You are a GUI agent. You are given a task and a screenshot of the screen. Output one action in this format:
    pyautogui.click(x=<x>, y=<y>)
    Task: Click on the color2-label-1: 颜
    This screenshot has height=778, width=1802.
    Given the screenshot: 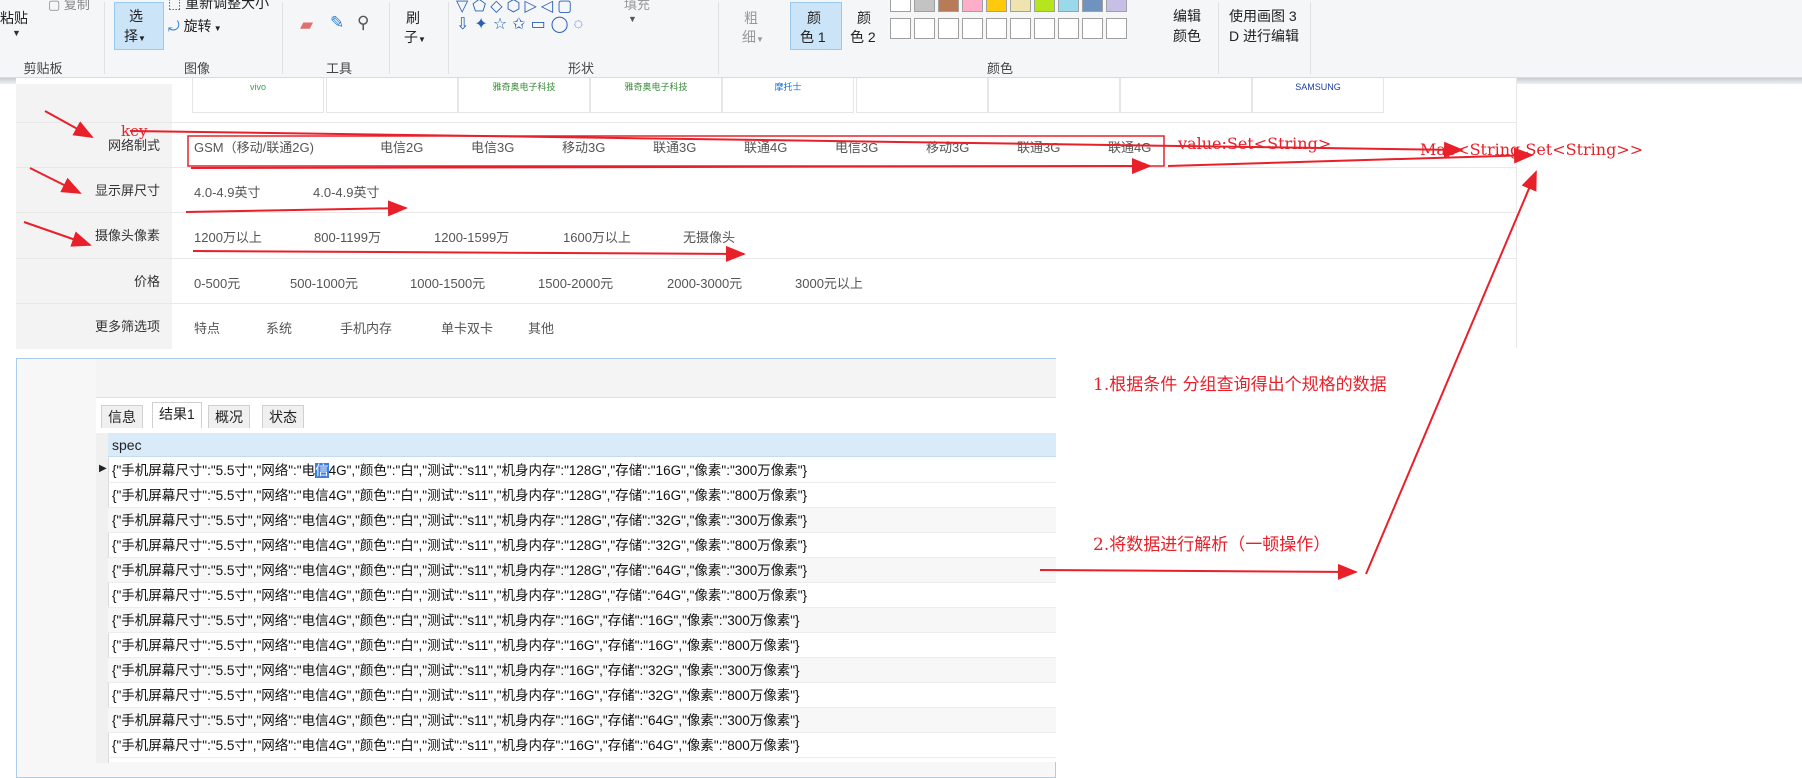 What is the action you would take?
    pyautogui.click(x=864, y=18)
    